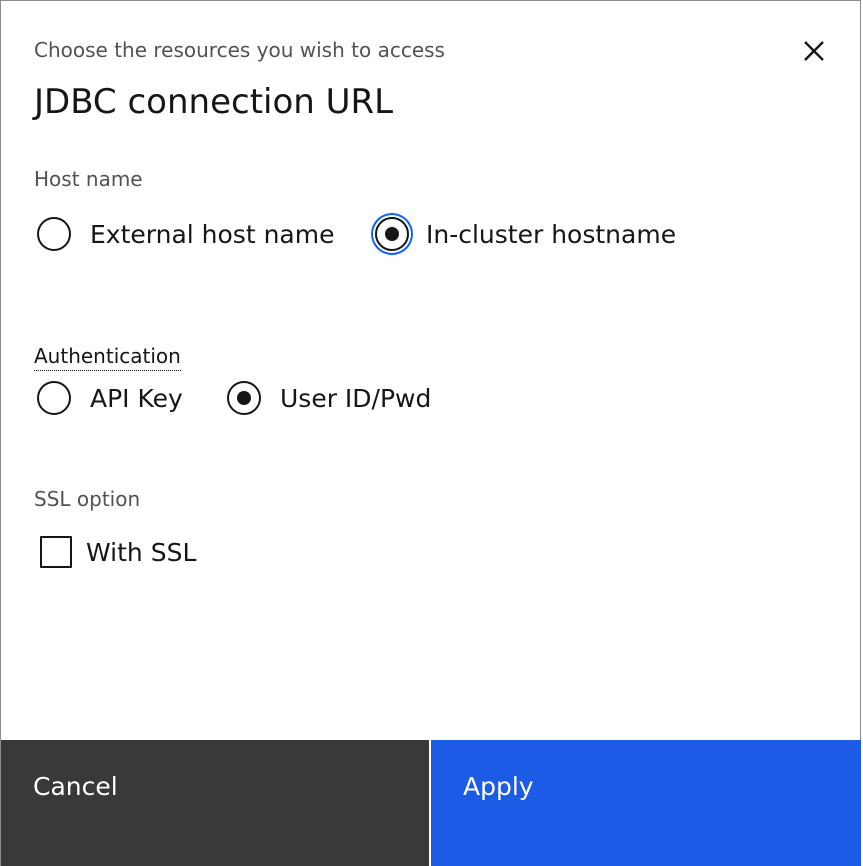 The width and height of the screenshot is (863, 866). Describe the element at coordinates (141, 552) in the screenshot. I see `checkbox-label: With SSL` at that location.